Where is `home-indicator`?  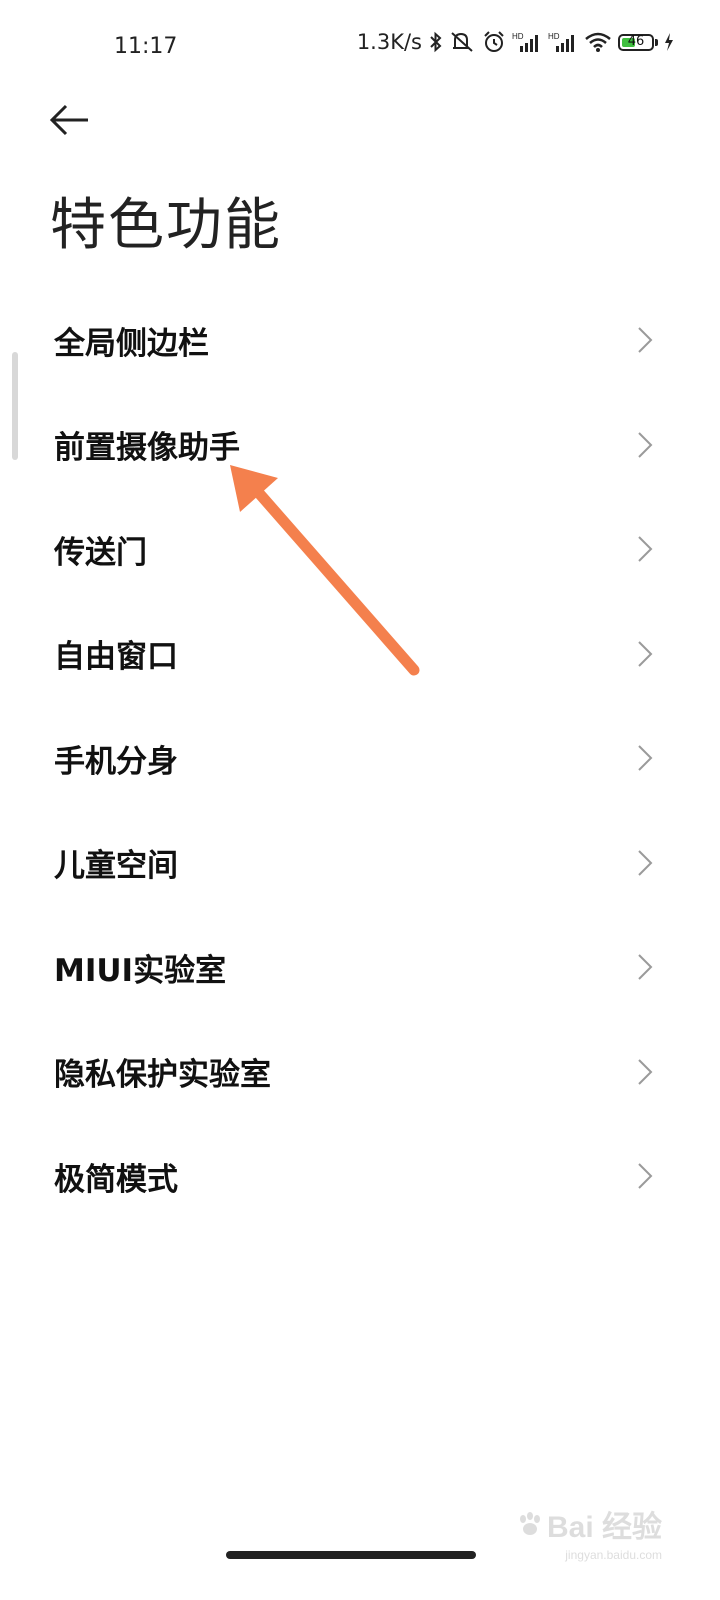
home-indicator is located at coordinates (351, 1555).